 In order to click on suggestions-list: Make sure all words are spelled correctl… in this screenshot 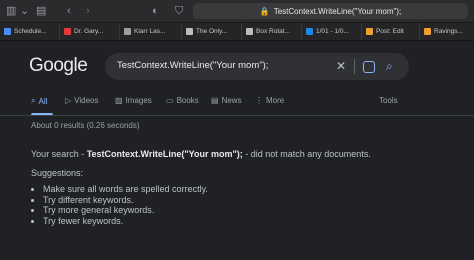, I will do `click(119, 205)`.